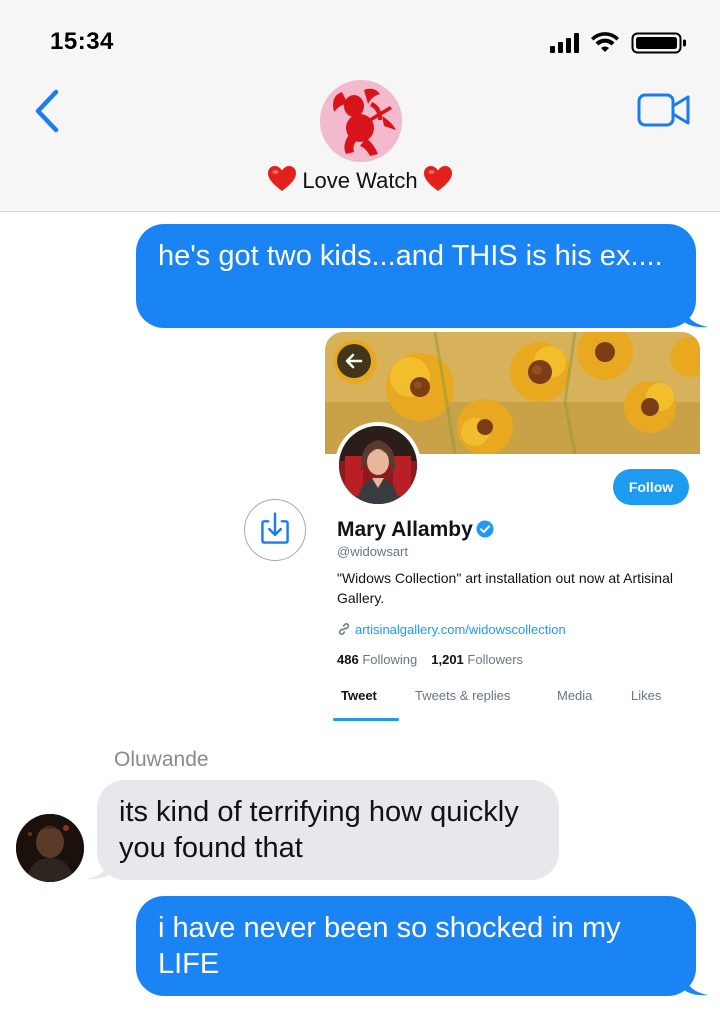 The height and width of the screenshot is (1010, 720). What do you see at coordinates (485, 529) in the screenshot?
I see `verified-badge-icon` at bounding box center [485, 529].